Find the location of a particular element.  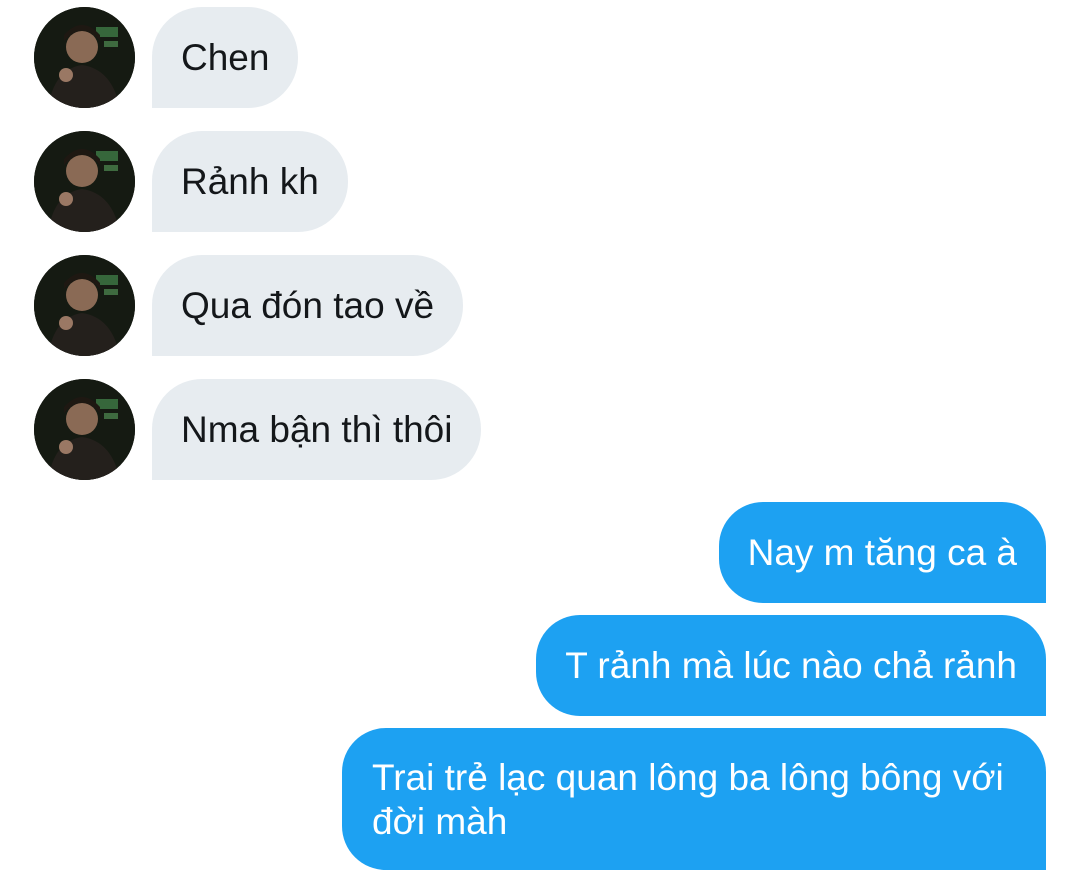

incoming-message-bubble: Qua đón tao về is located at coordinates (308, 305).